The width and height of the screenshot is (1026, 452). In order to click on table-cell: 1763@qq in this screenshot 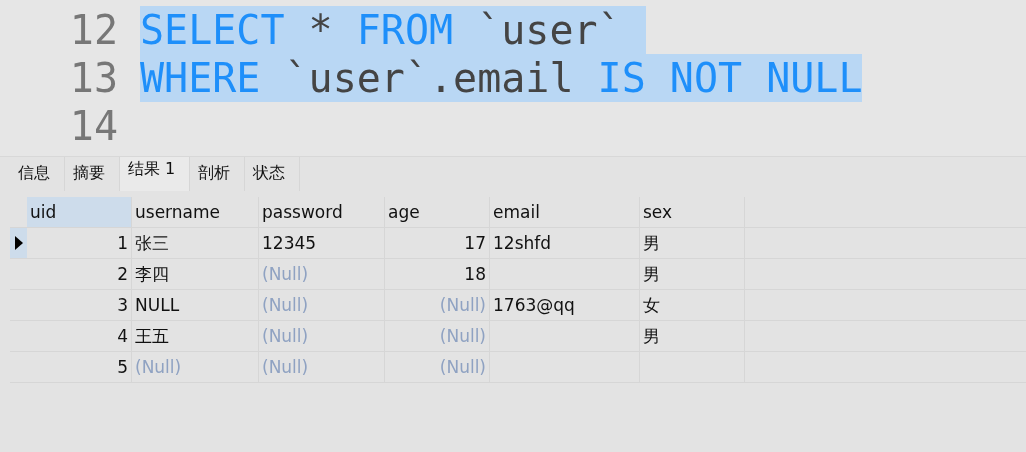, I will do `click(534, 305)`.